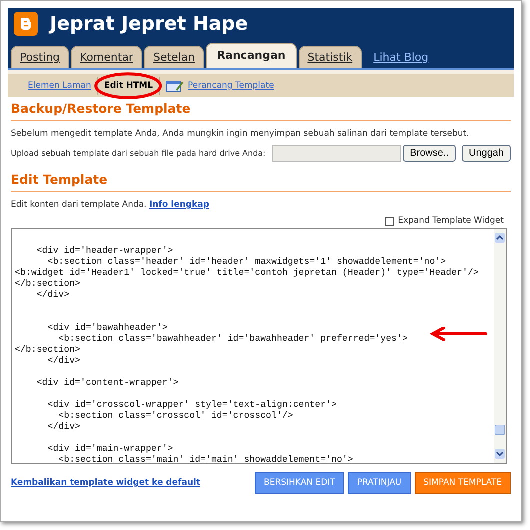 This screenshot has height=530, width=530. Describe the element at coordinates (106, 57) in the screenshot. I see `nav-tab: Komentar` at that location.